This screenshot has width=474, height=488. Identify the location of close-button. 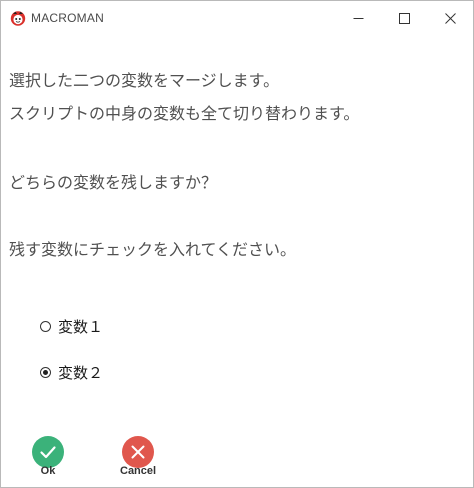
(450, 18).